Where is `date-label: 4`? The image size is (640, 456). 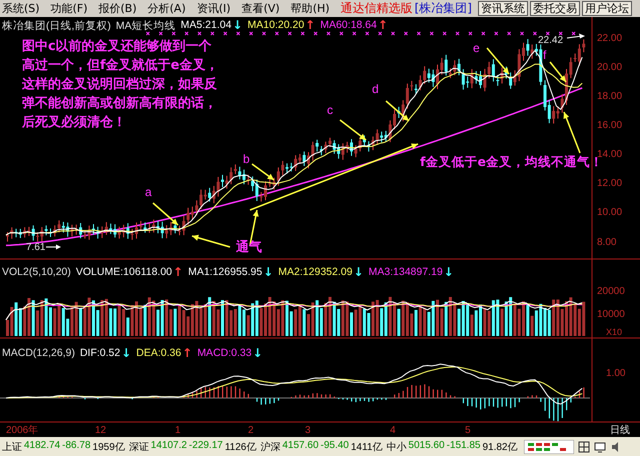 date-label: 4 is located at coordinates (393, 430).